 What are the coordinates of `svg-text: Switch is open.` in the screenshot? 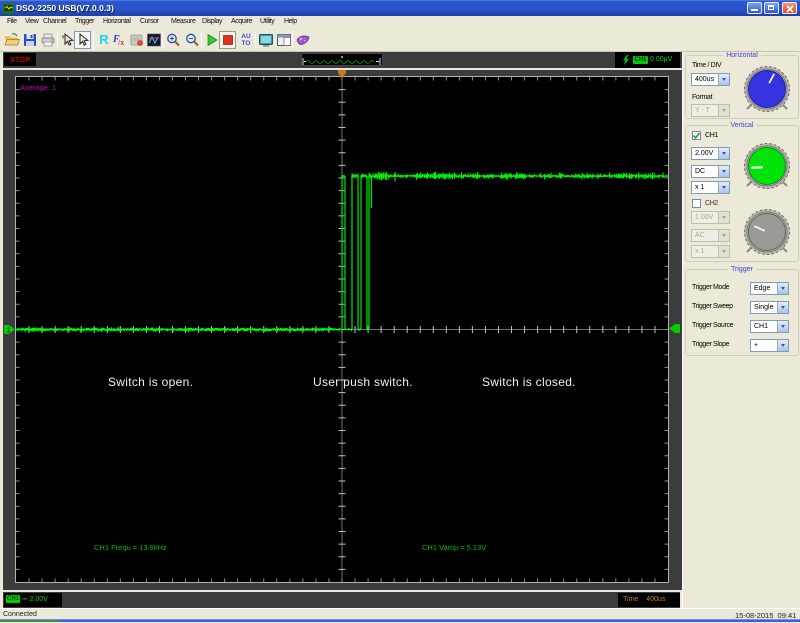 It's located at (150, 382).